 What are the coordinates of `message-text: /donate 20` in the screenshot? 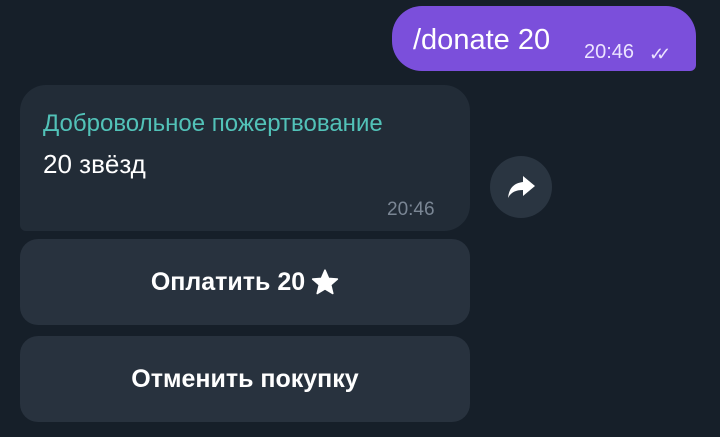 It's located at (482, 40).